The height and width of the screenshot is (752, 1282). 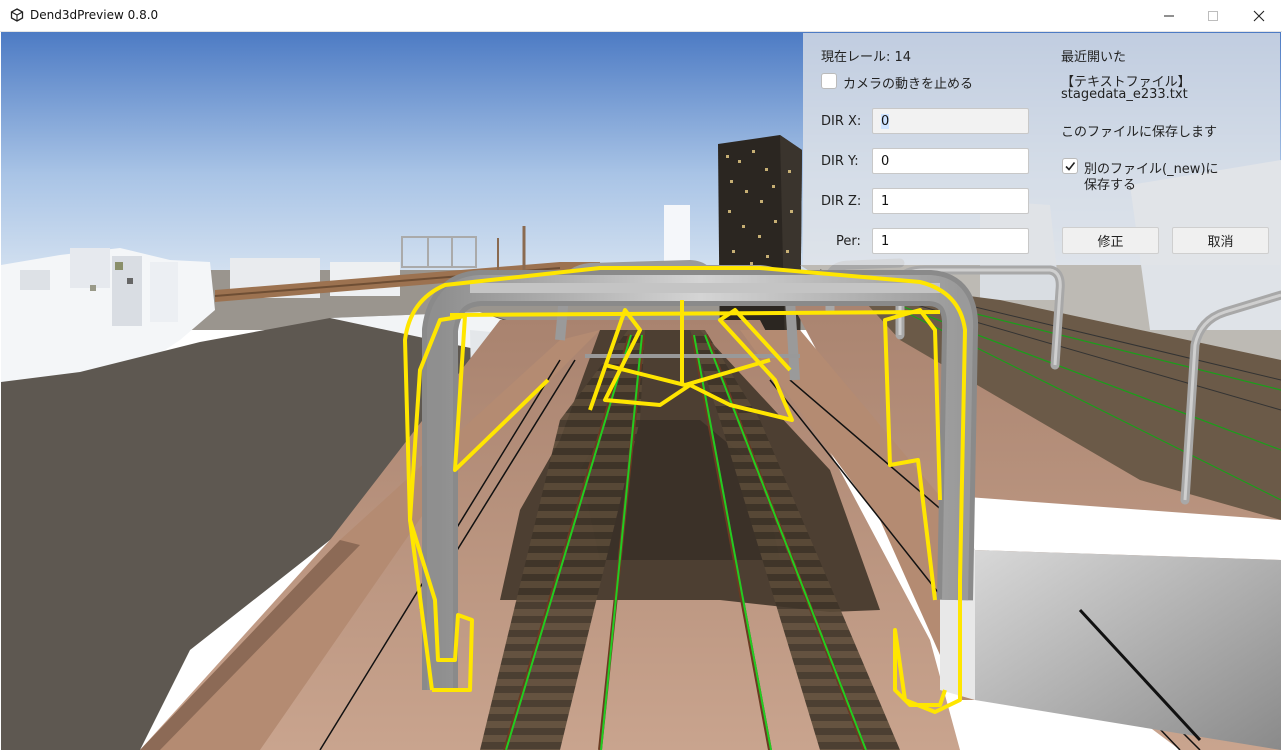 I want to click on close-icon, so click(x=1259, y=15).